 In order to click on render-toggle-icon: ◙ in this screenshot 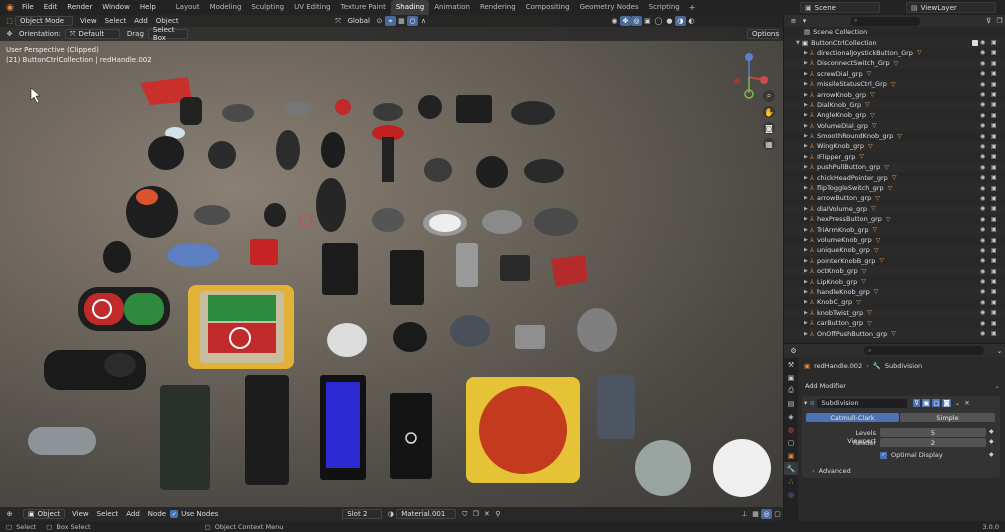, I will do `click(946, 403)`.